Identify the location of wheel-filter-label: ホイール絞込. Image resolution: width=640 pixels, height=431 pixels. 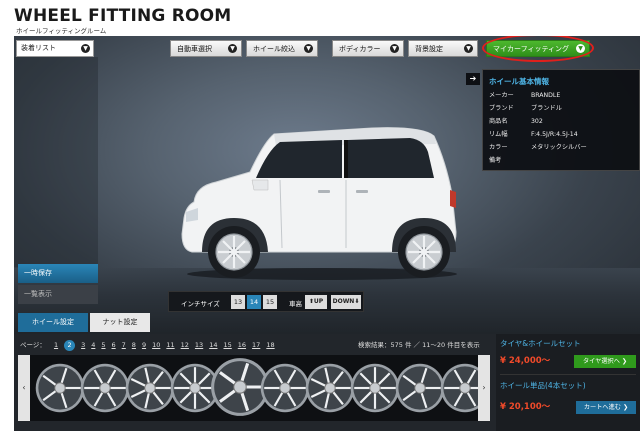
(274, 48).